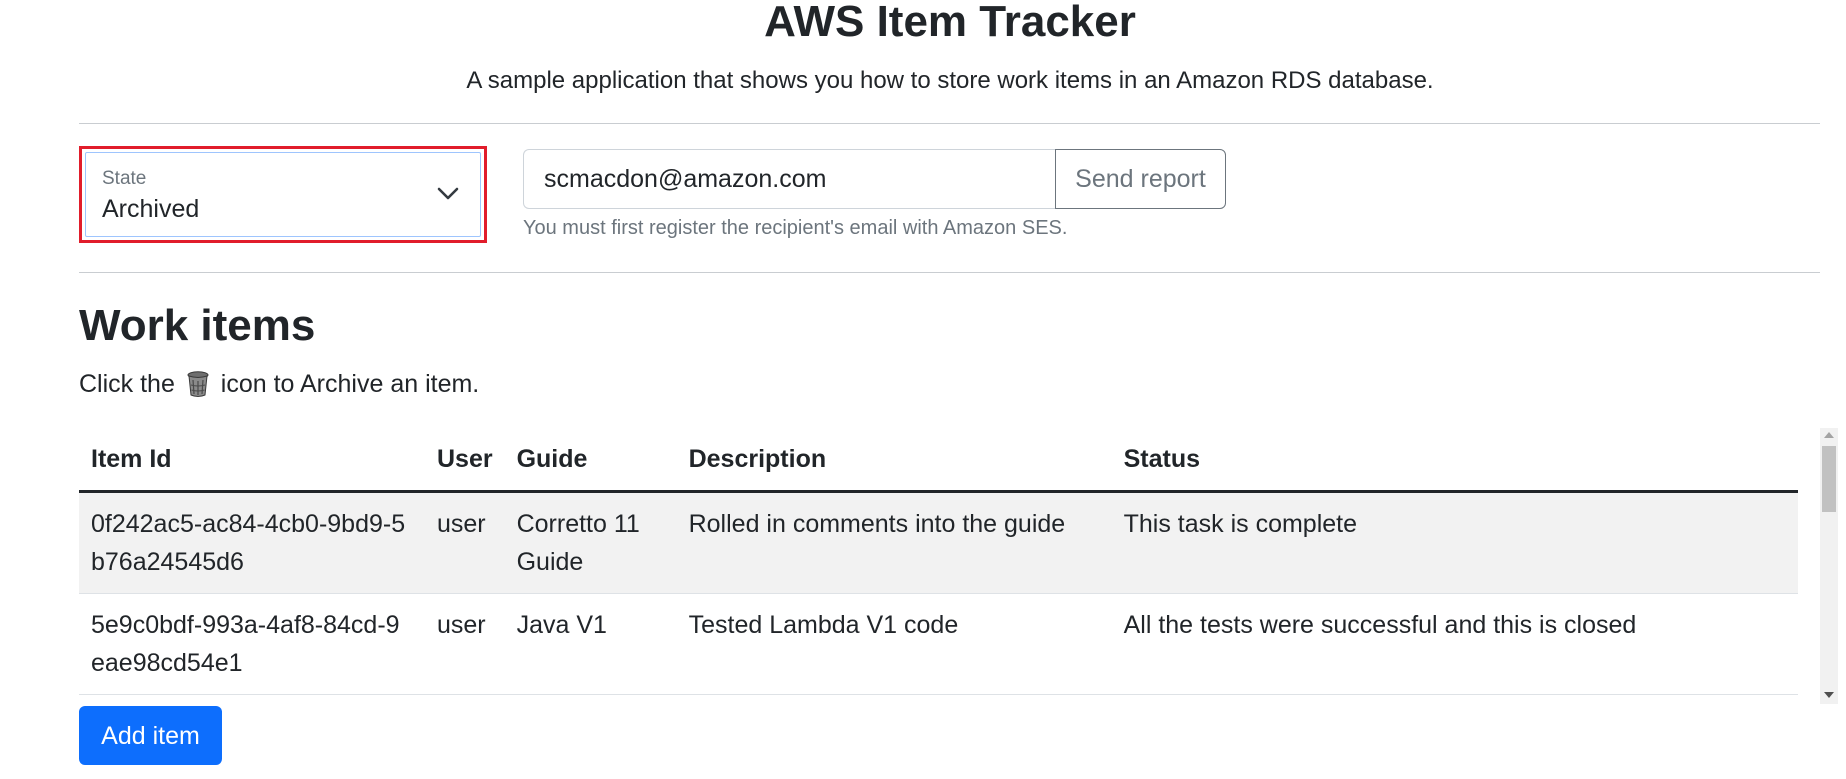  Describe the element at coordinates (124, 178) in the screenshot. I see `state-label: State` at that location.